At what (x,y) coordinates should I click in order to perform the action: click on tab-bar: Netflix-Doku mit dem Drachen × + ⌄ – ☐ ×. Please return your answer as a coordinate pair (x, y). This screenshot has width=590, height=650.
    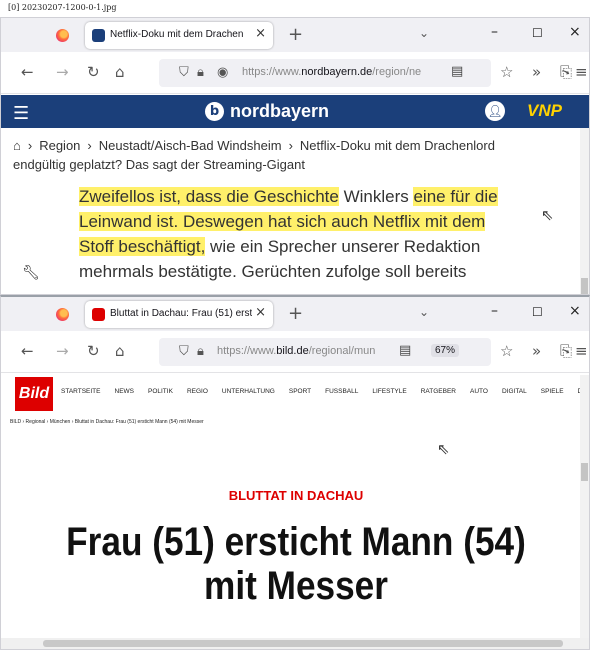
    Looking at the image, I should click on (295, 35).